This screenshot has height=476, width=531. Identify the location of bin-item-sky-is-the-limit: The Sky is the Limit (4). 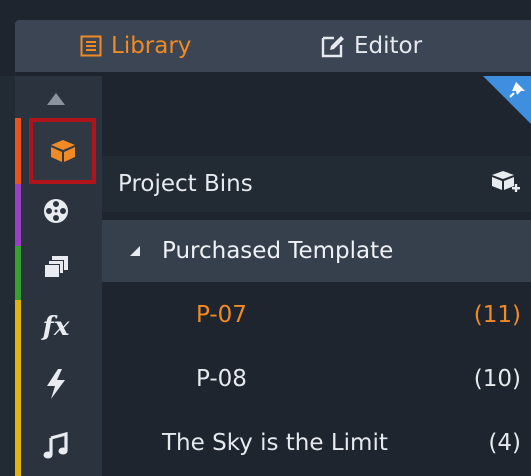
(316, 443).